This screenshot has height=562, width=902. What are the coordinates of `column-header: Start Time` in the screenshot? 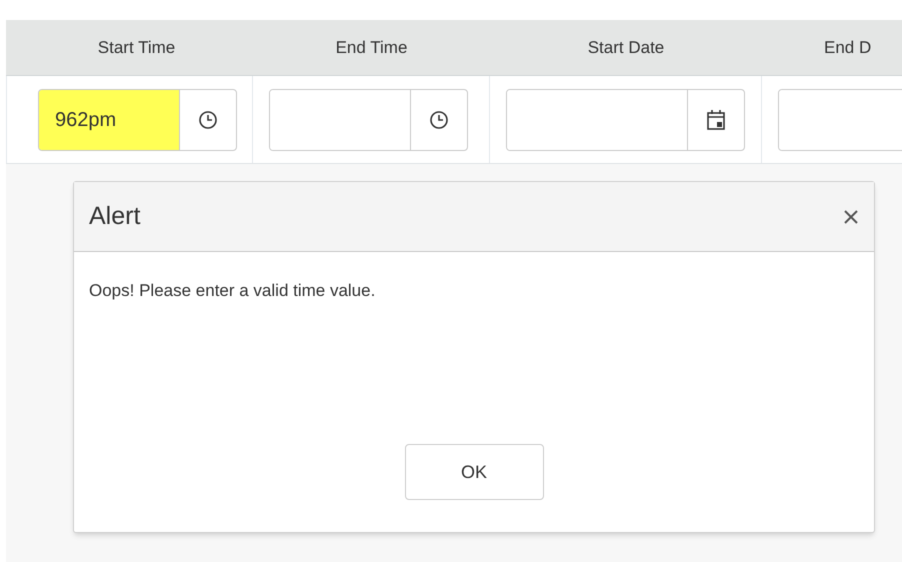 It's located at (137, 47).